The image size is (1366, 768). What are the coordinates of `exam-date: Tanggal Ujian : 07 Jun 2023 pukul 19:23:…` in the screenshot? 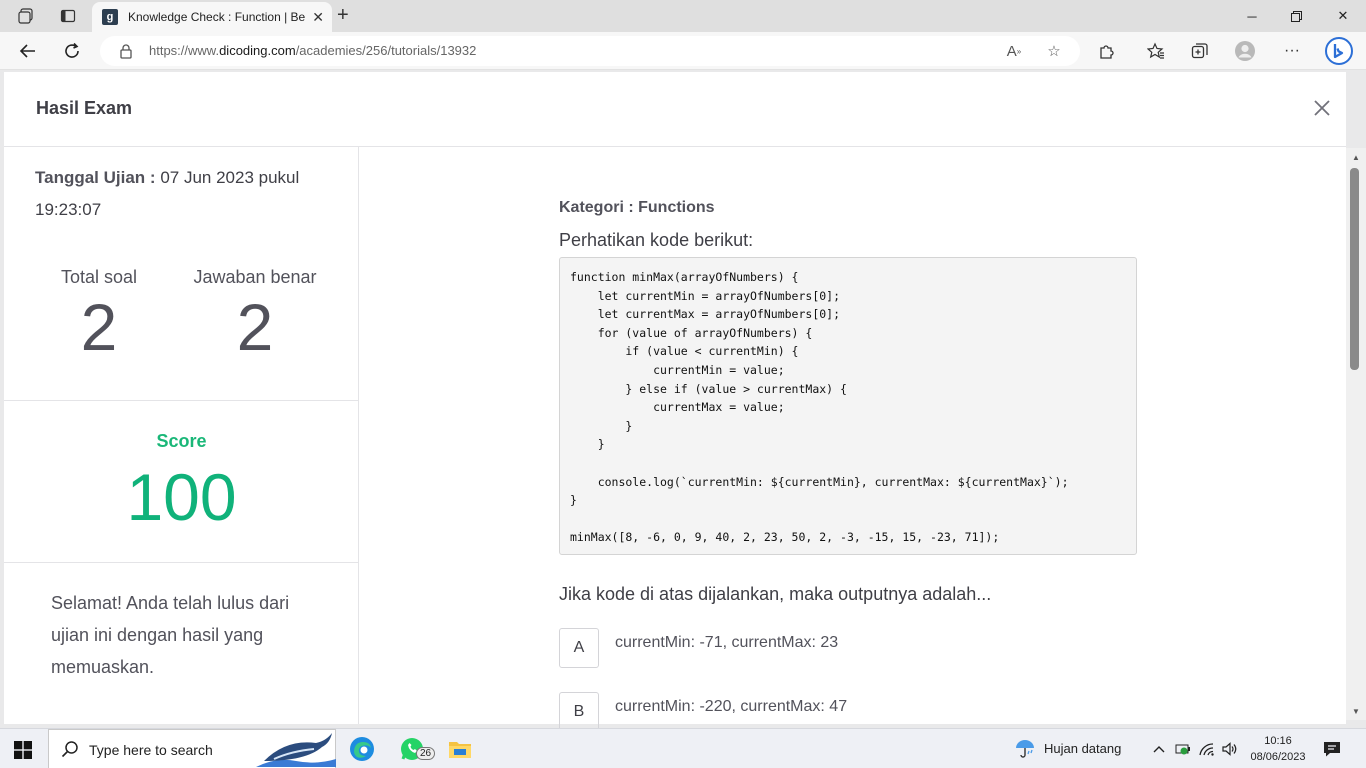 It's located at (180, 194).